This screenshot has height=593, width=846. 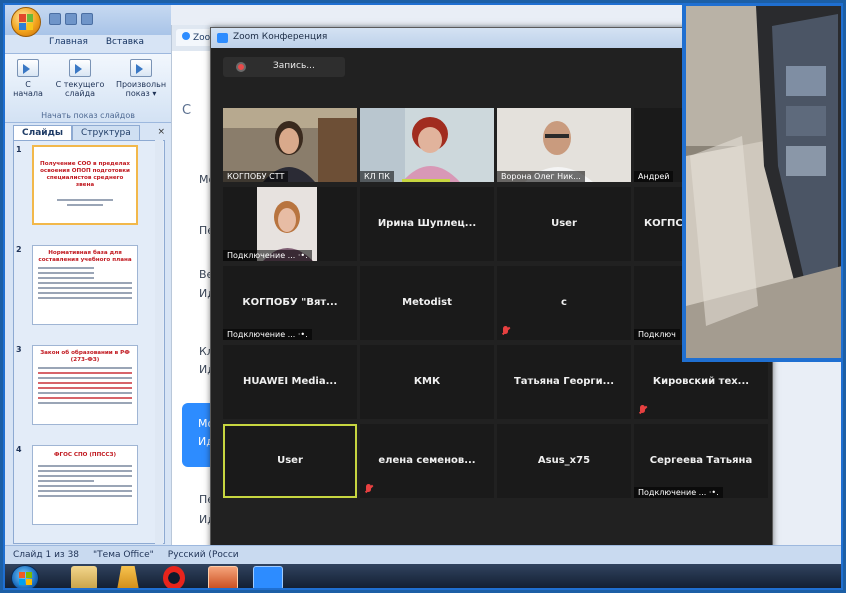 What do you see at coordinates (123, 555) in the screenshot?
I see `theme-name: "Тема Office"` at bounding box center [123, 555].